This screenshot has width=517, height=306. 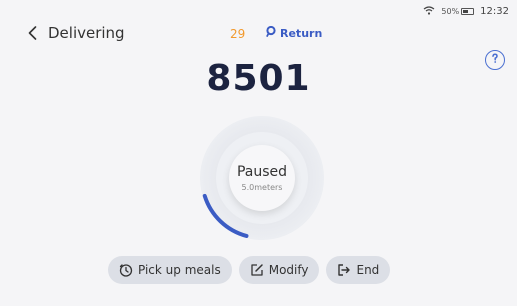 I want to click on pick-up-meals-button: Pick up meals, so click(x=170, y=270).